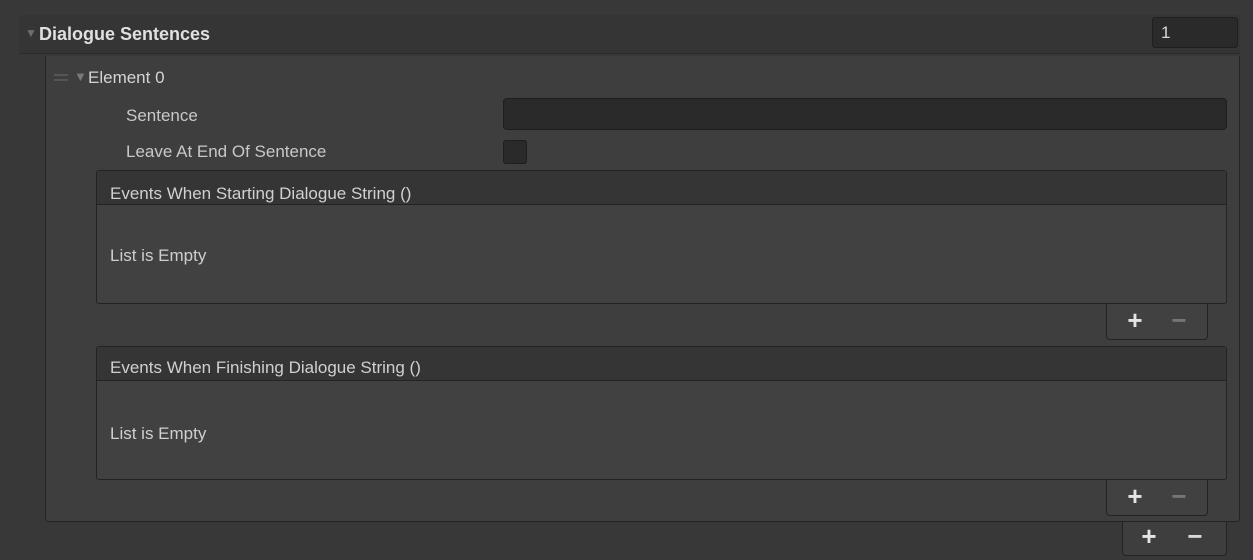  Describe the element at coordinates (125, 34) in the screenshot. I see `list-title: Dialogue Sentences` at that location.